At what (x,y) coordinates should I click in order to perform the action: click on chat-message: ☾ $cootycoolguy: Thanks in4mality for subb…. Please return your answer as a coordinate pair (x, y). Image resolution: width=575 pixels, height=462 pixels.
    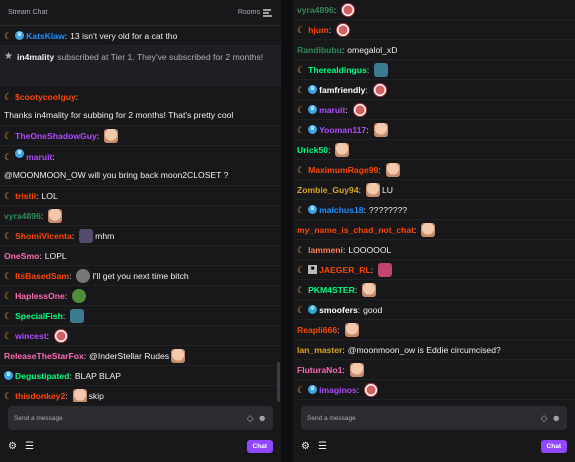
    Looking at the image, I should click on (140, 106).